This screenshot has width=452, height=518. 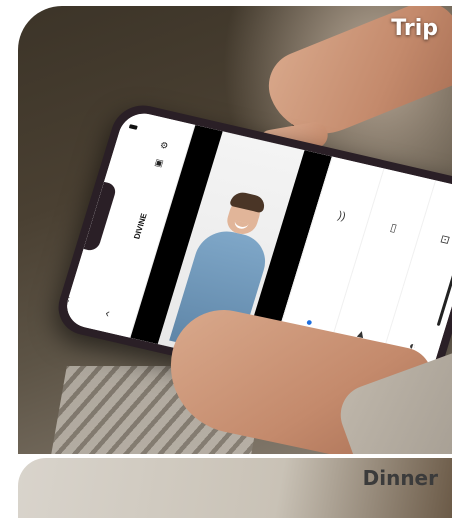 I want to click on dinner-card: Dinner, so click(x=235, y=488).